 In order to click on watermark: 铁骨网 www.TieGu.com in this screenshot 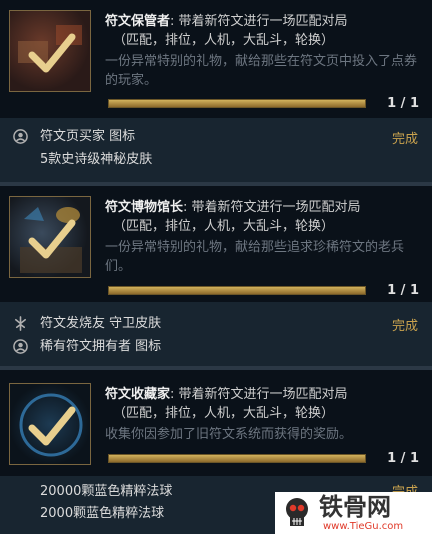, I will do `click(353, 513)`.